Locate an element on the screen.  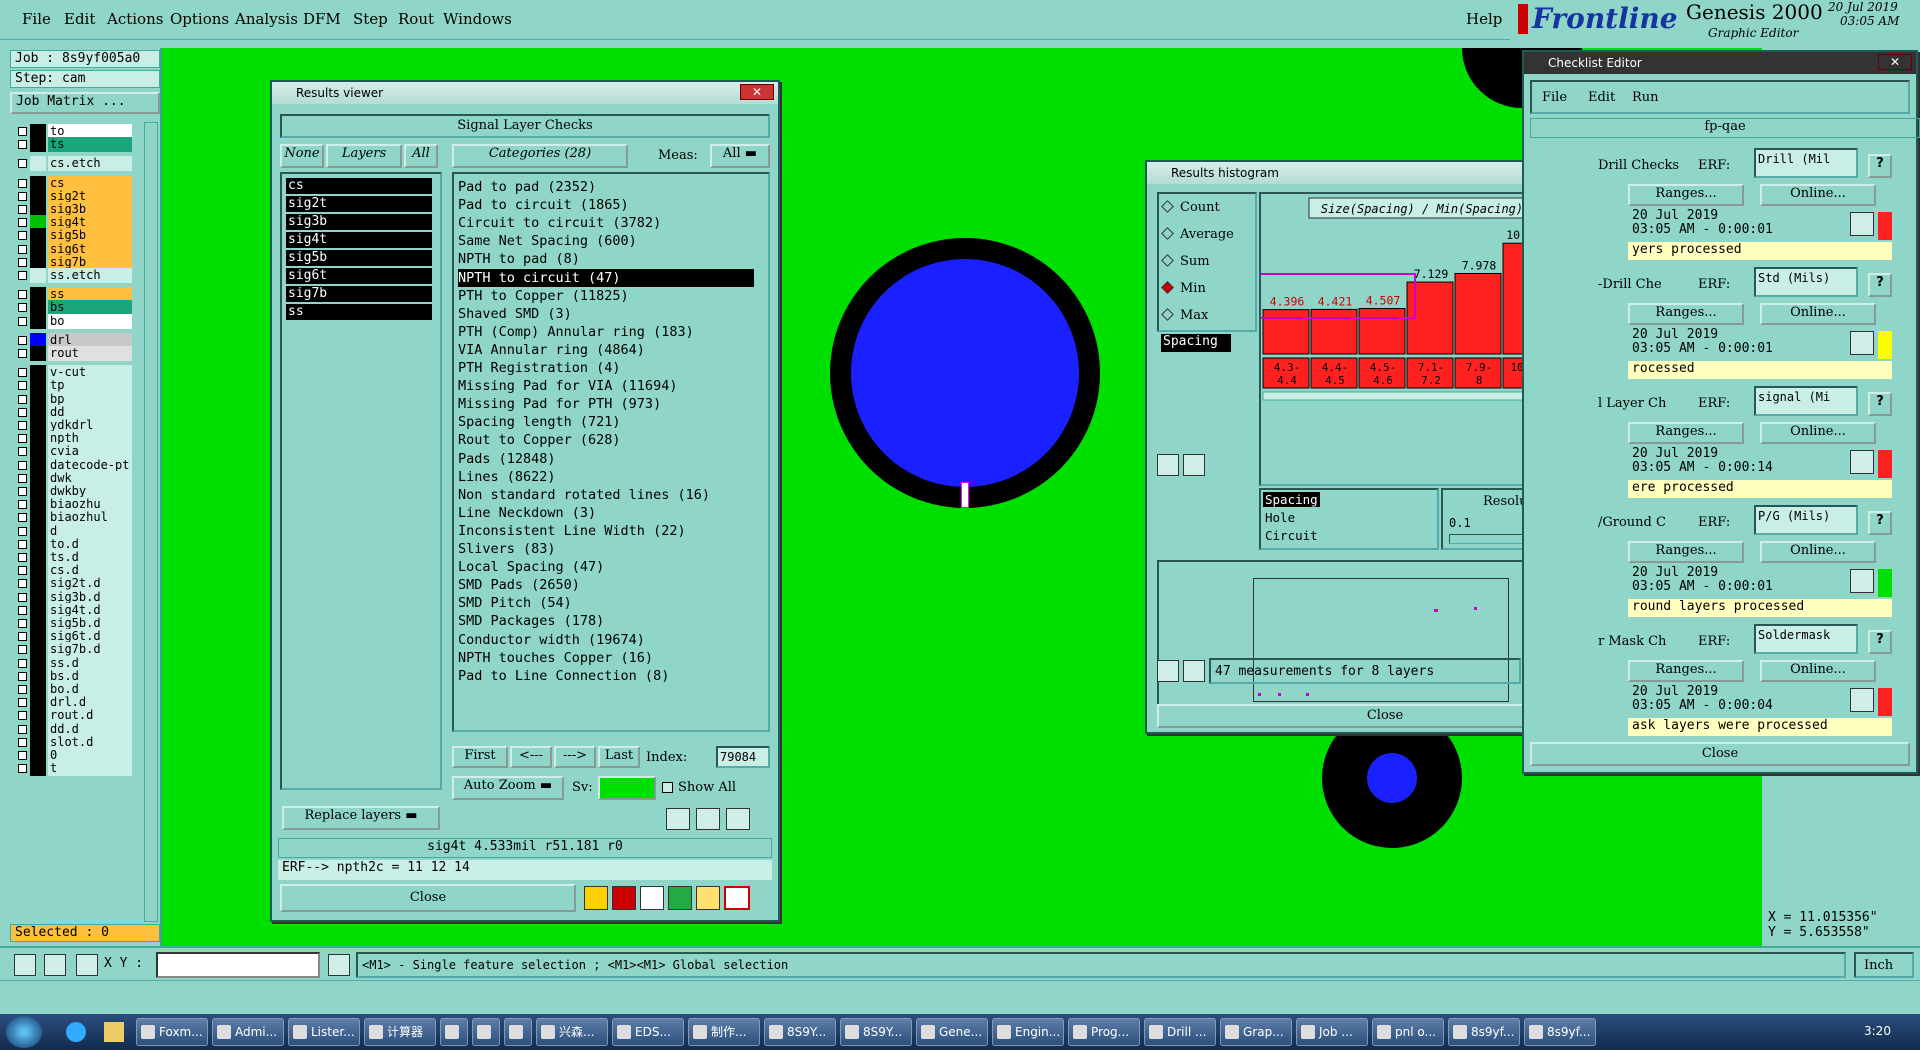
layer-list-item: ss is located at coordinates (359, 312).